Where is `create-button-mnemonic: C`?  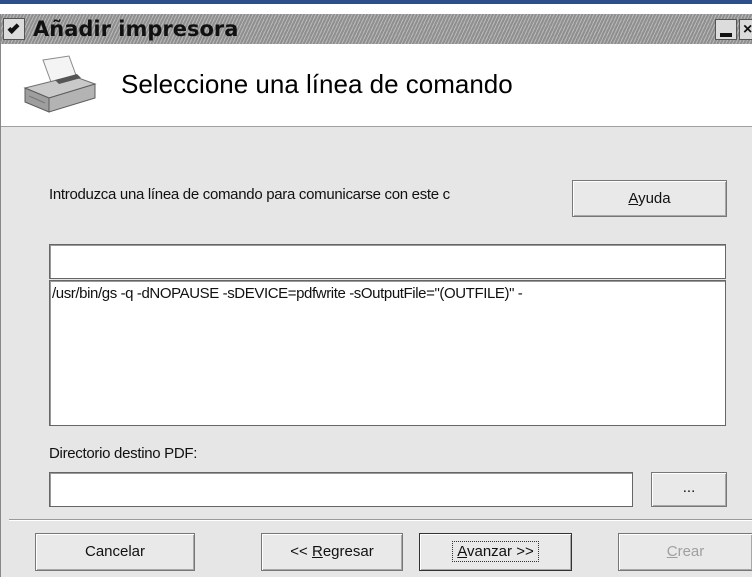 create-button-mnemonic: C is located at coordinates (672, 551).